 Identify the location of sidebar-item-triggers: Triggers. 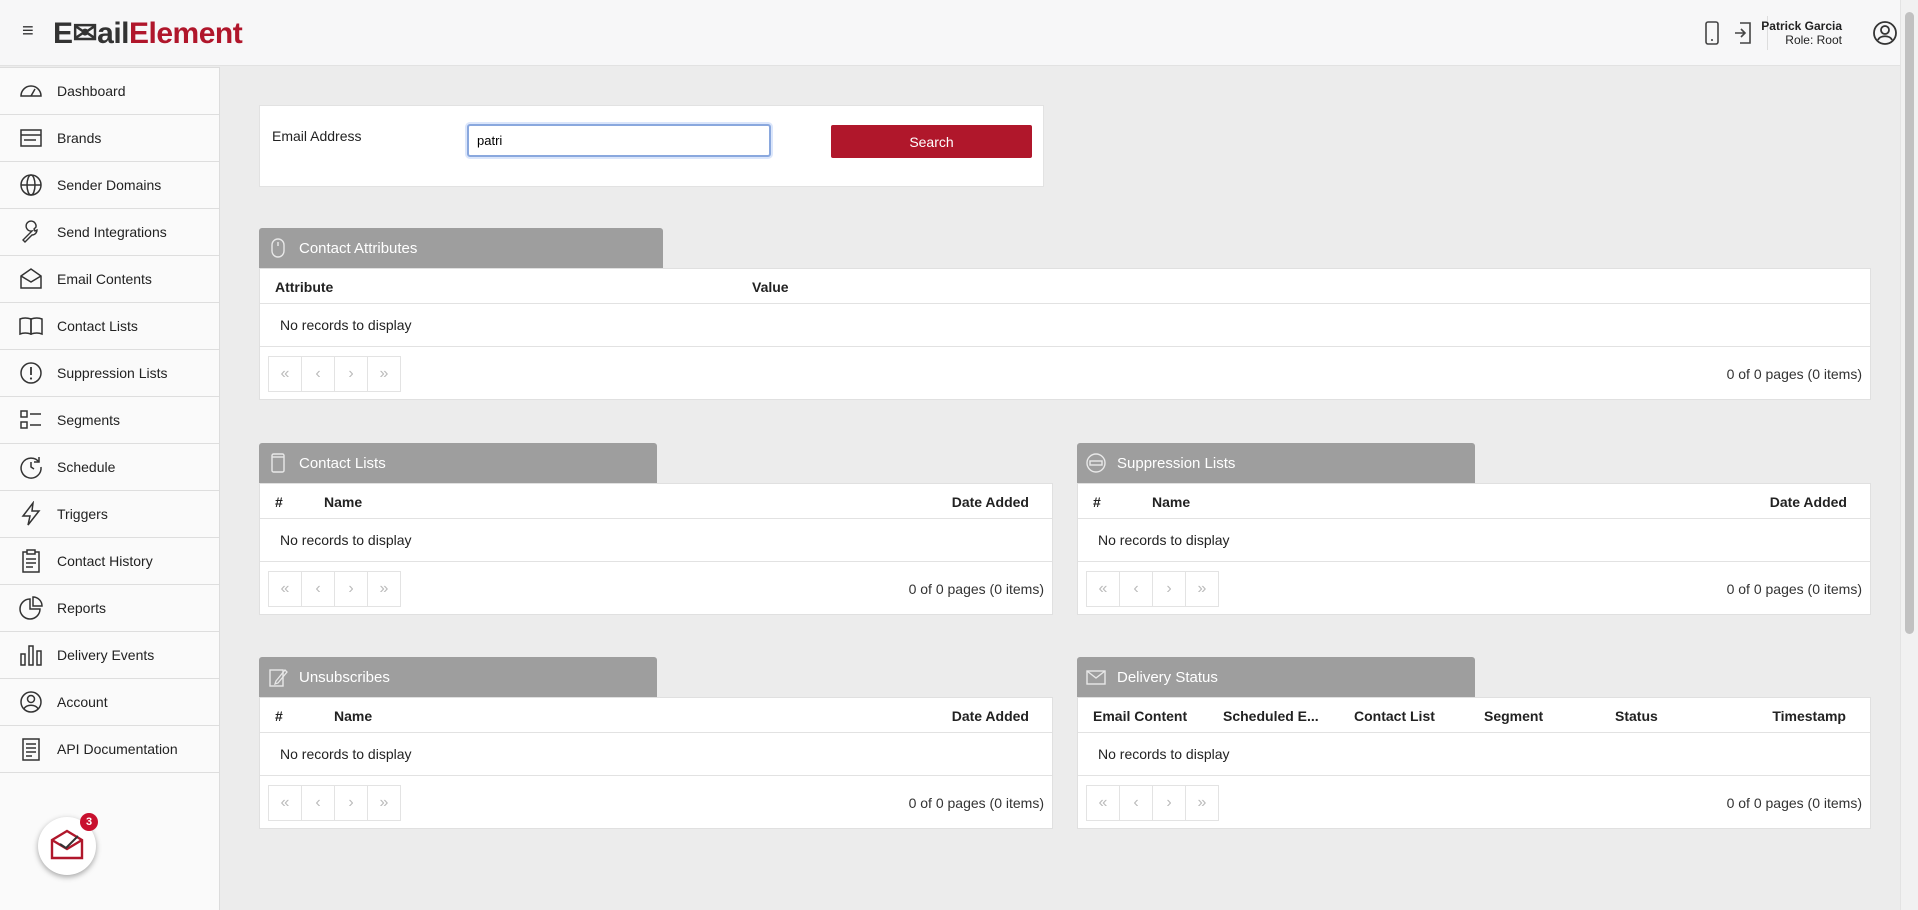
(109, 514).